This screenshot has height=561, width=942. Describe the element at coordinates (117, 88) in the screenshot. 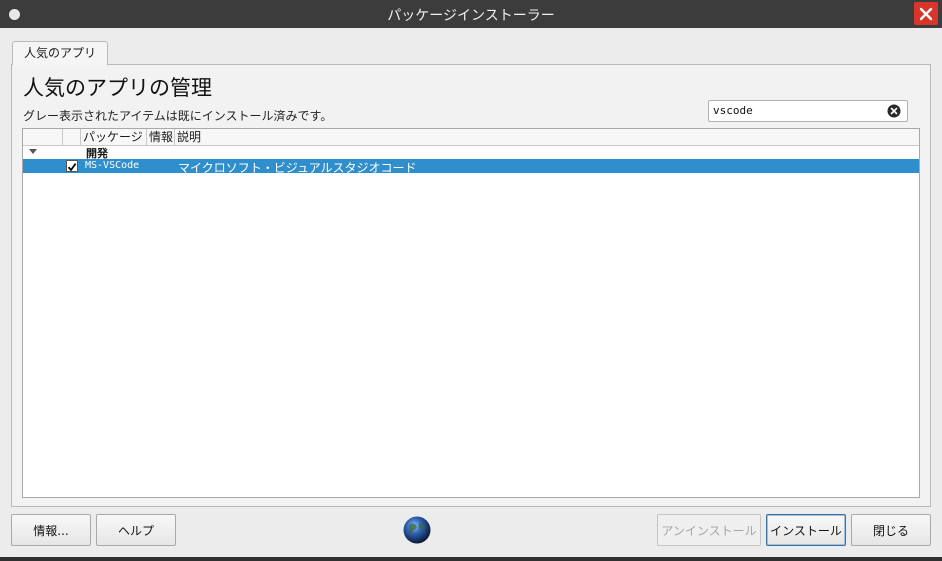

I see `page-title: 人気のアプリの管理` at that location.